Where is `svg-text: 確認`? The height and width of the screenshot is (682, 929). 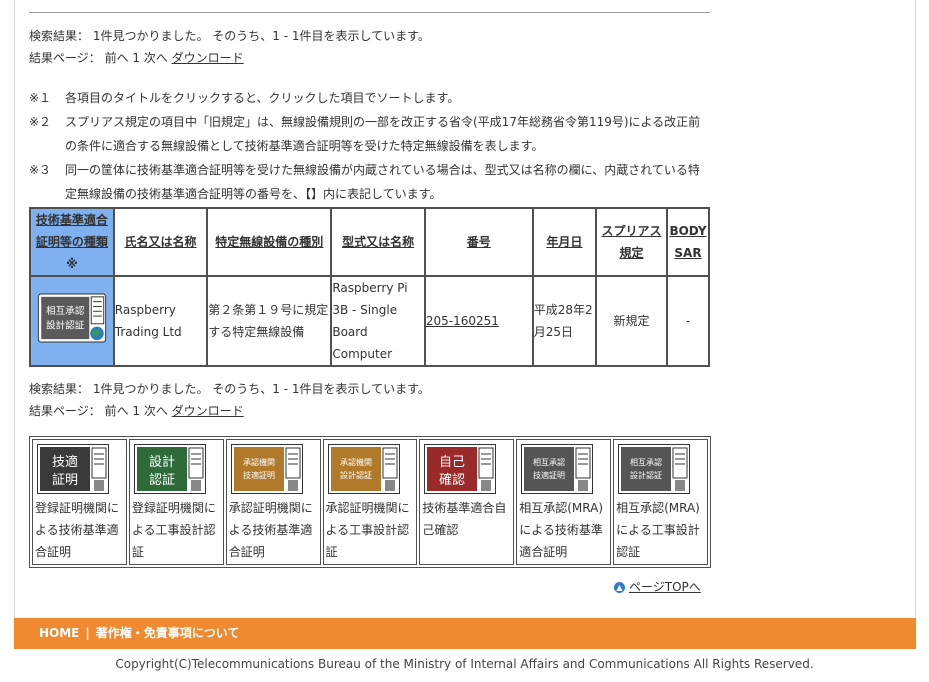
svg-text: 確認 is located at coordinates (452, 480).